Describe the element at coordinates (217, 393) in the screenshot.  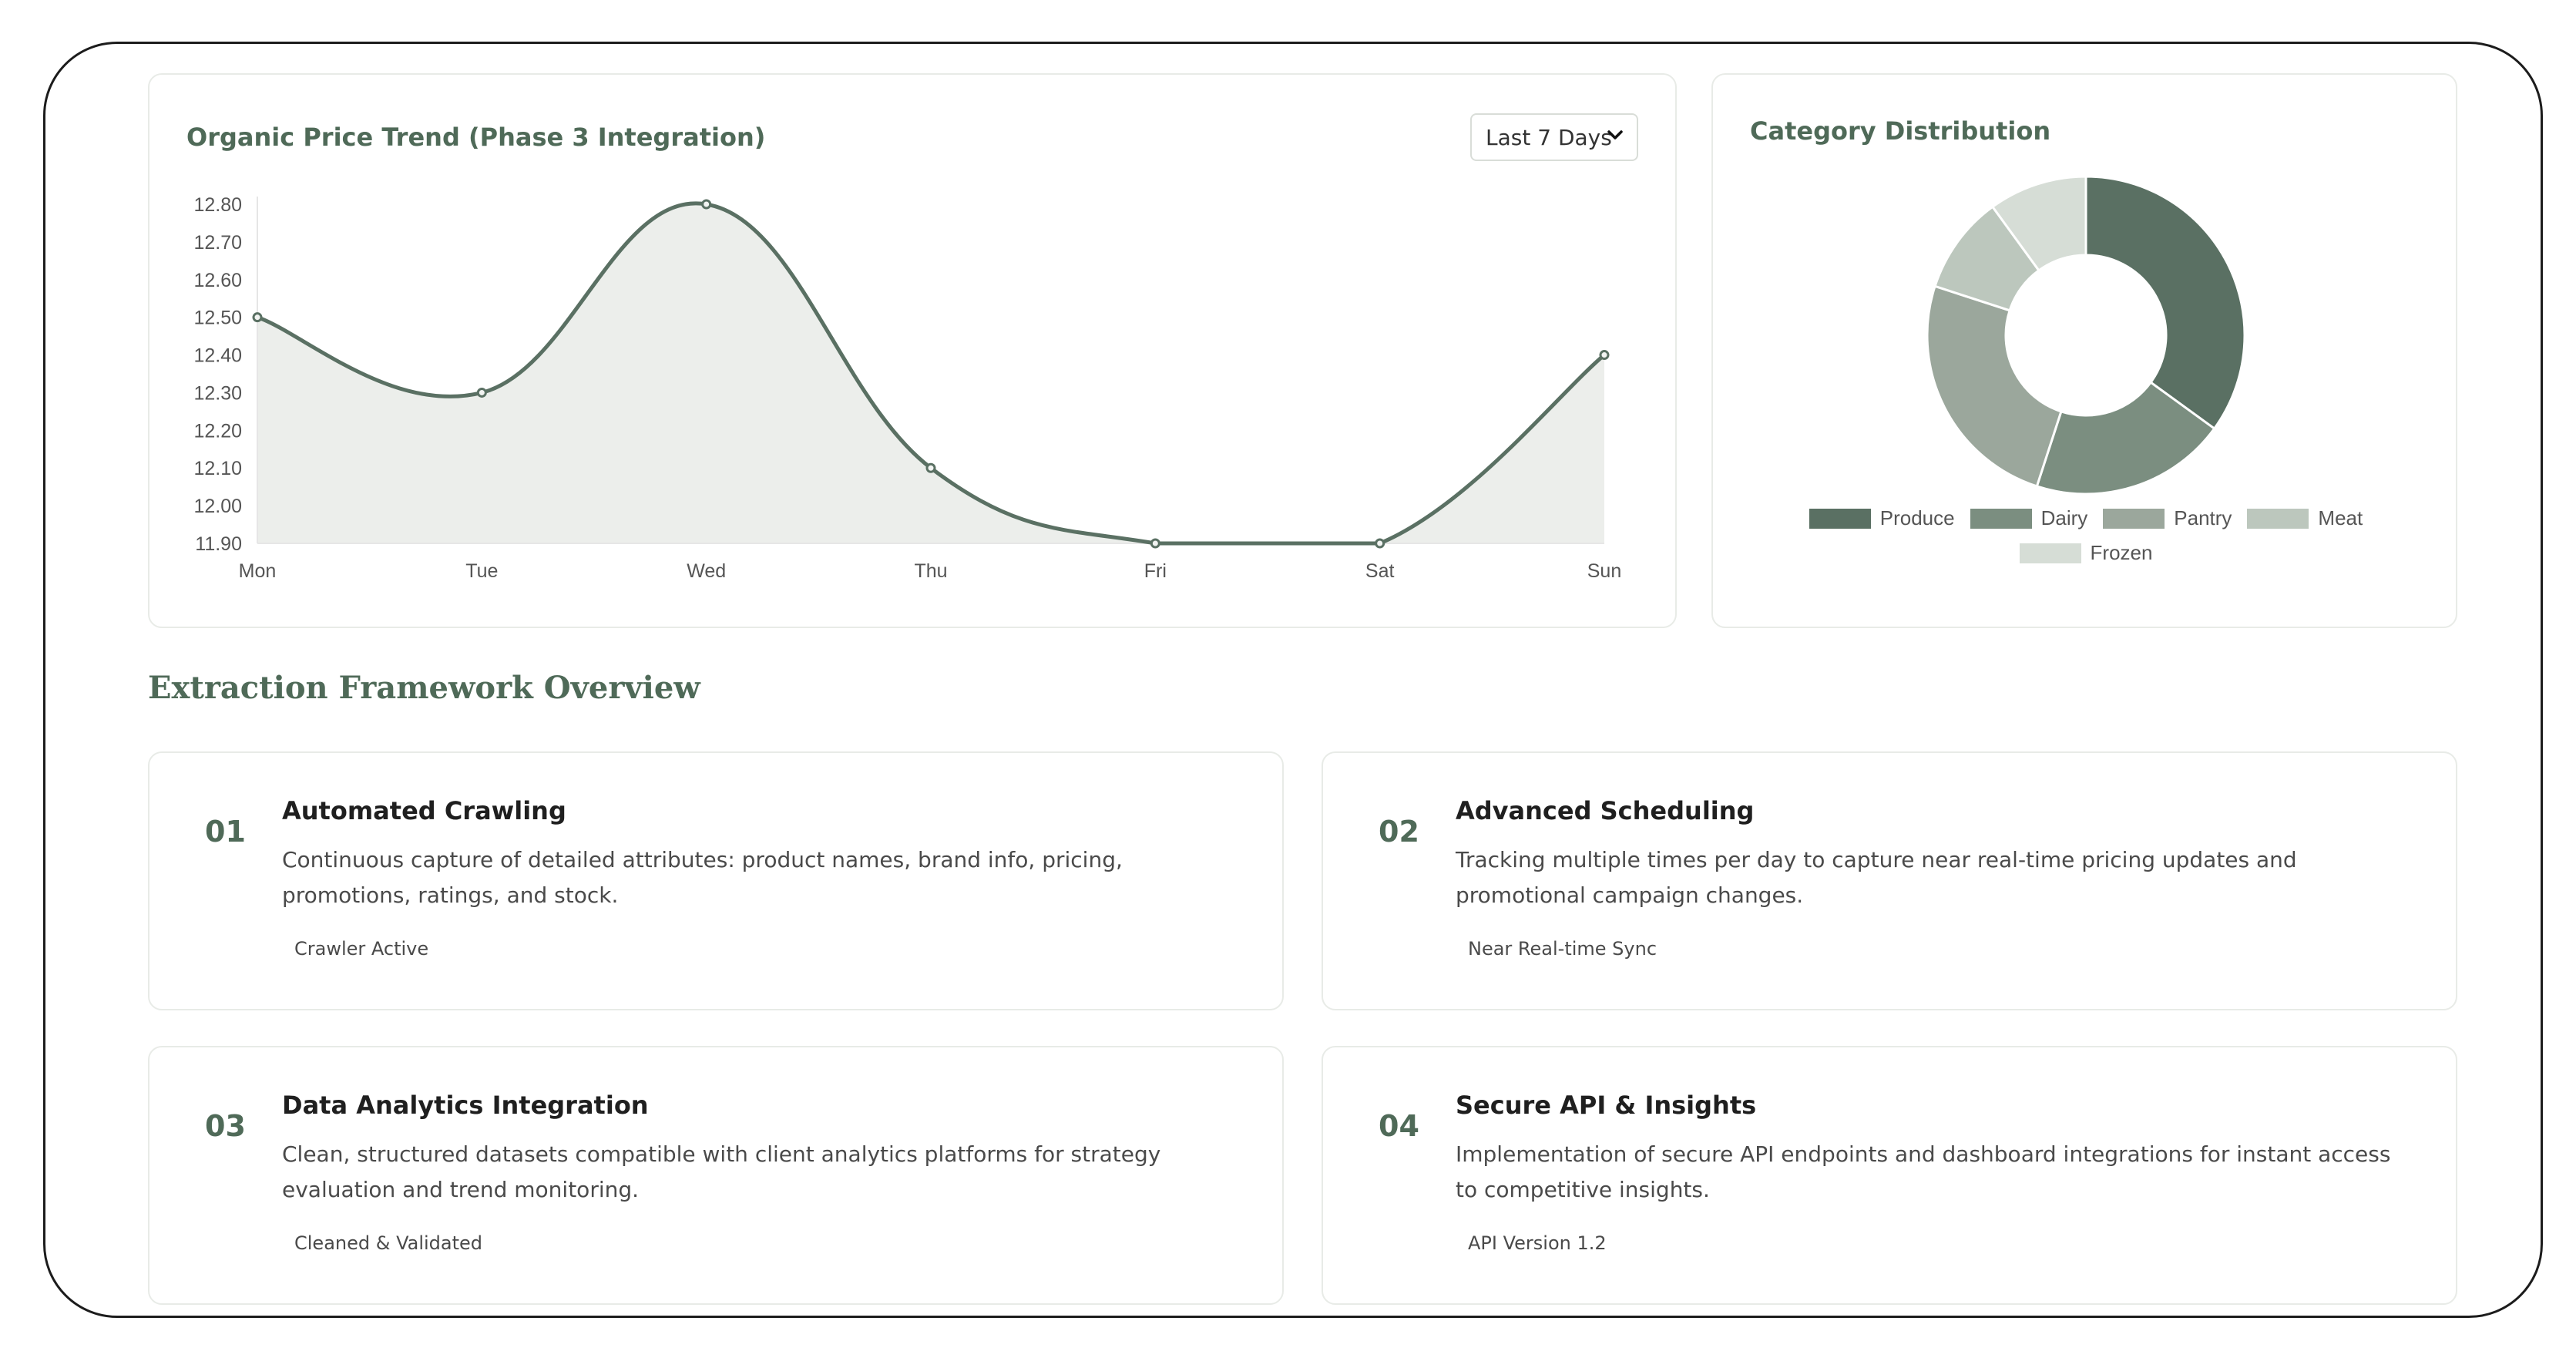
I see `y-tick-label: 12.30` at that location.